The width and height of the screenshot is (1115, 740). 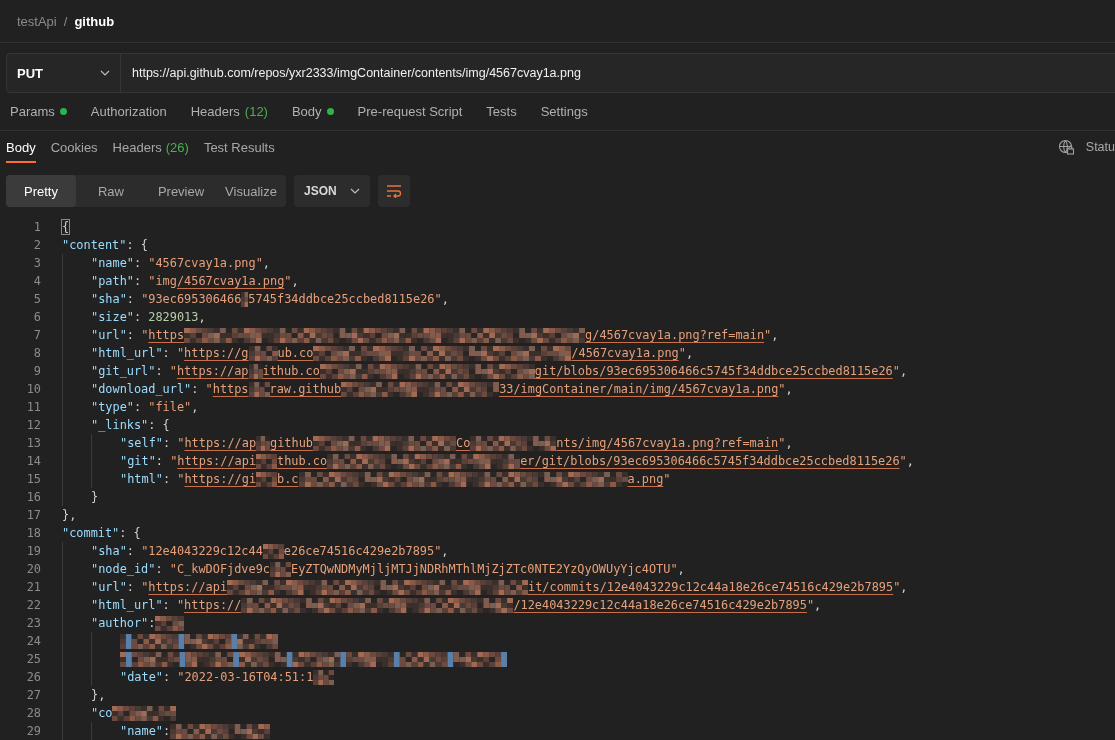 What do you see at coordinates (618, 73) in the screenshot?
I see `url-field: https://api.github.com/repos/yxr2333/imgContainer/contents/img/4567cvay1a.png` at bounding box center [618, 73].